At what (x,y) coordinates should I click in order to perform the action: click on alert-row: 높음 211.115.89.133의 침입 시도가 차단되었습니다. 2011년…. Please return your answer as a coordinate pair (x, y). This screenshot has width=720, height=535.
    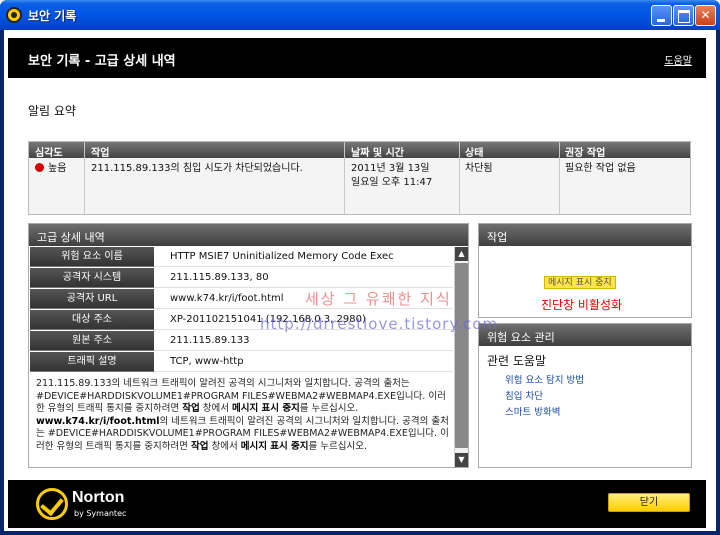
    Looking at the image, I should click on (359, 186).